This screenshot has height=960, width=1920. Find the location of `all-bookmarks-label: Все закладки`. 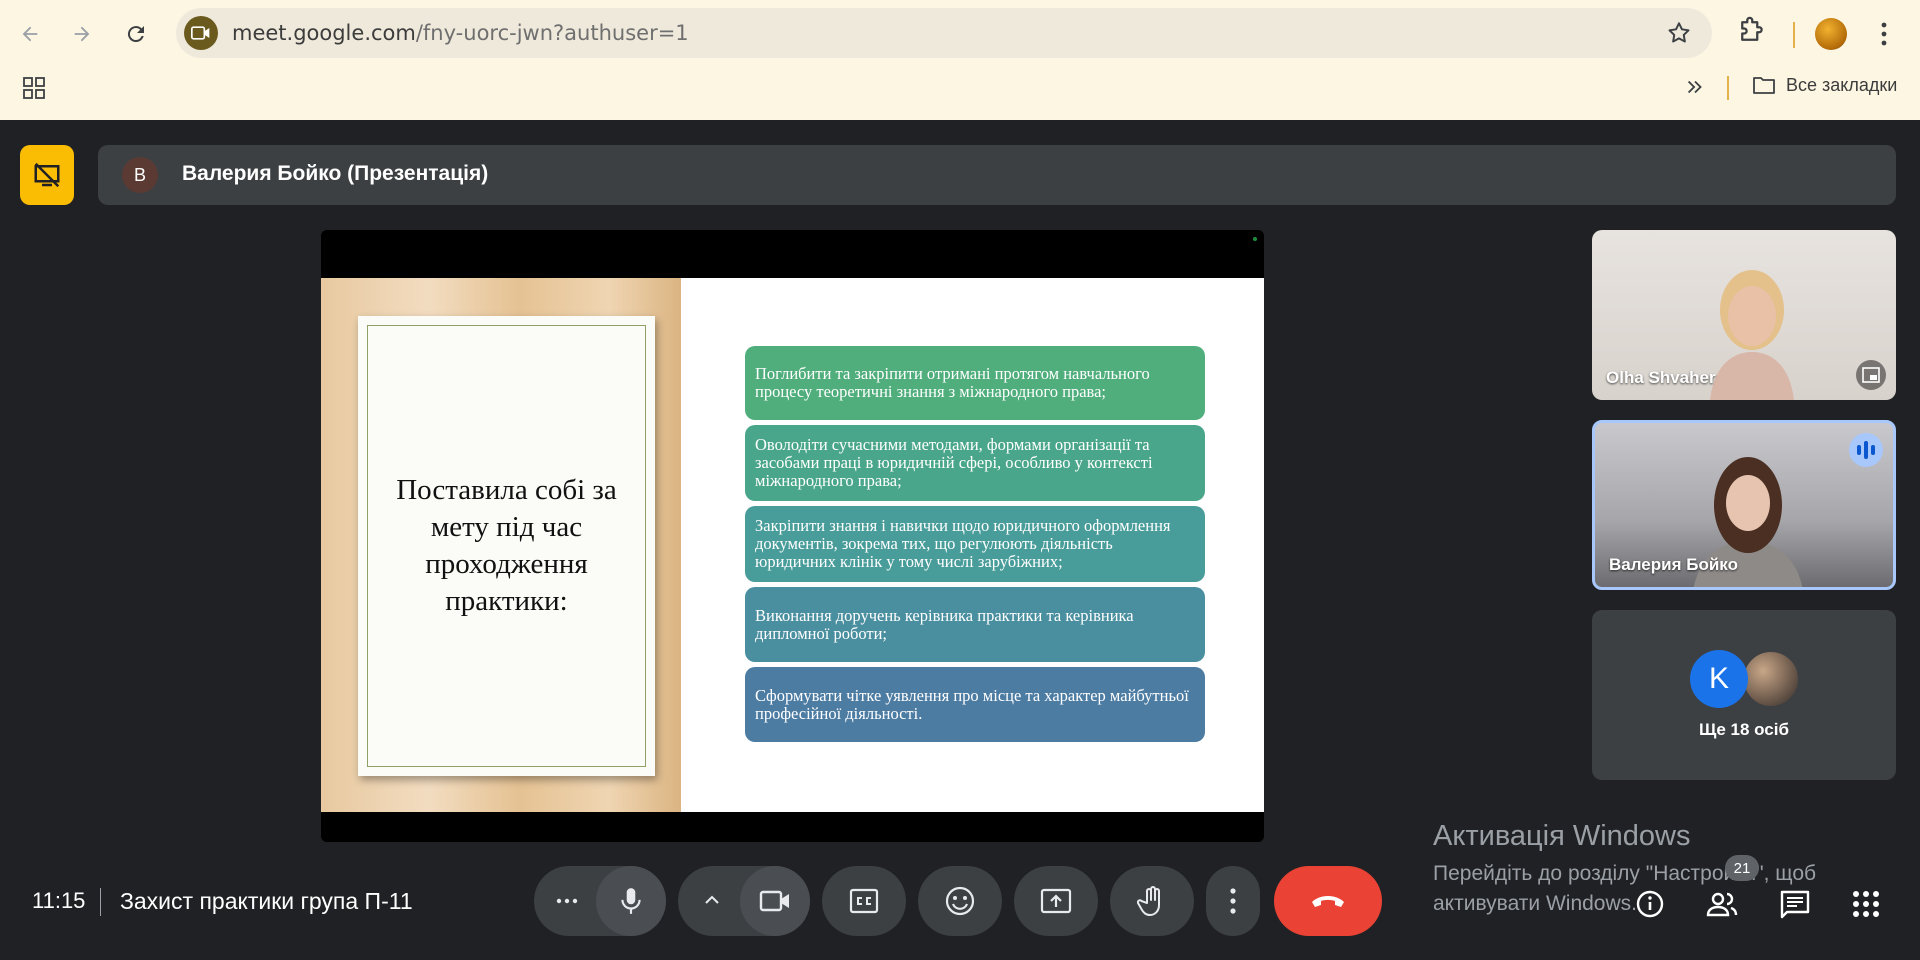

all-bookmarks-label: Все закладки is located at coordinates (1842, 84).